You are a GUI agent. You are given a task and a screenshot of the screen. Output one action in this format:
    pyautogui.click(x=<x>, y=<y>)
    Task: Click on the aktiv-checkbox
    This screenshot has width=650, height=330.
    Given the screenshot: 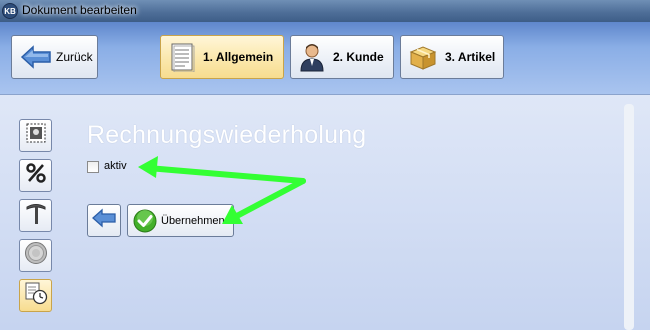 What is the action you would take?
    pyautogui.click(x=93, y=167)
    